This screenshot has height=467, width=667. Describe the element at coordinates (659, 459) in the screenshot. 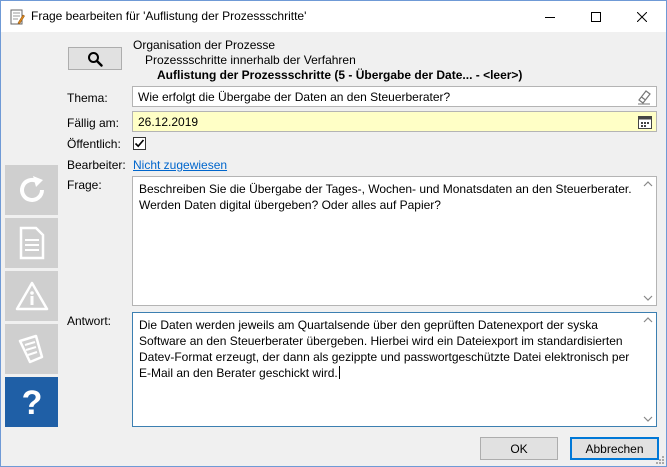

I see `resize-grip-icon` at that location.